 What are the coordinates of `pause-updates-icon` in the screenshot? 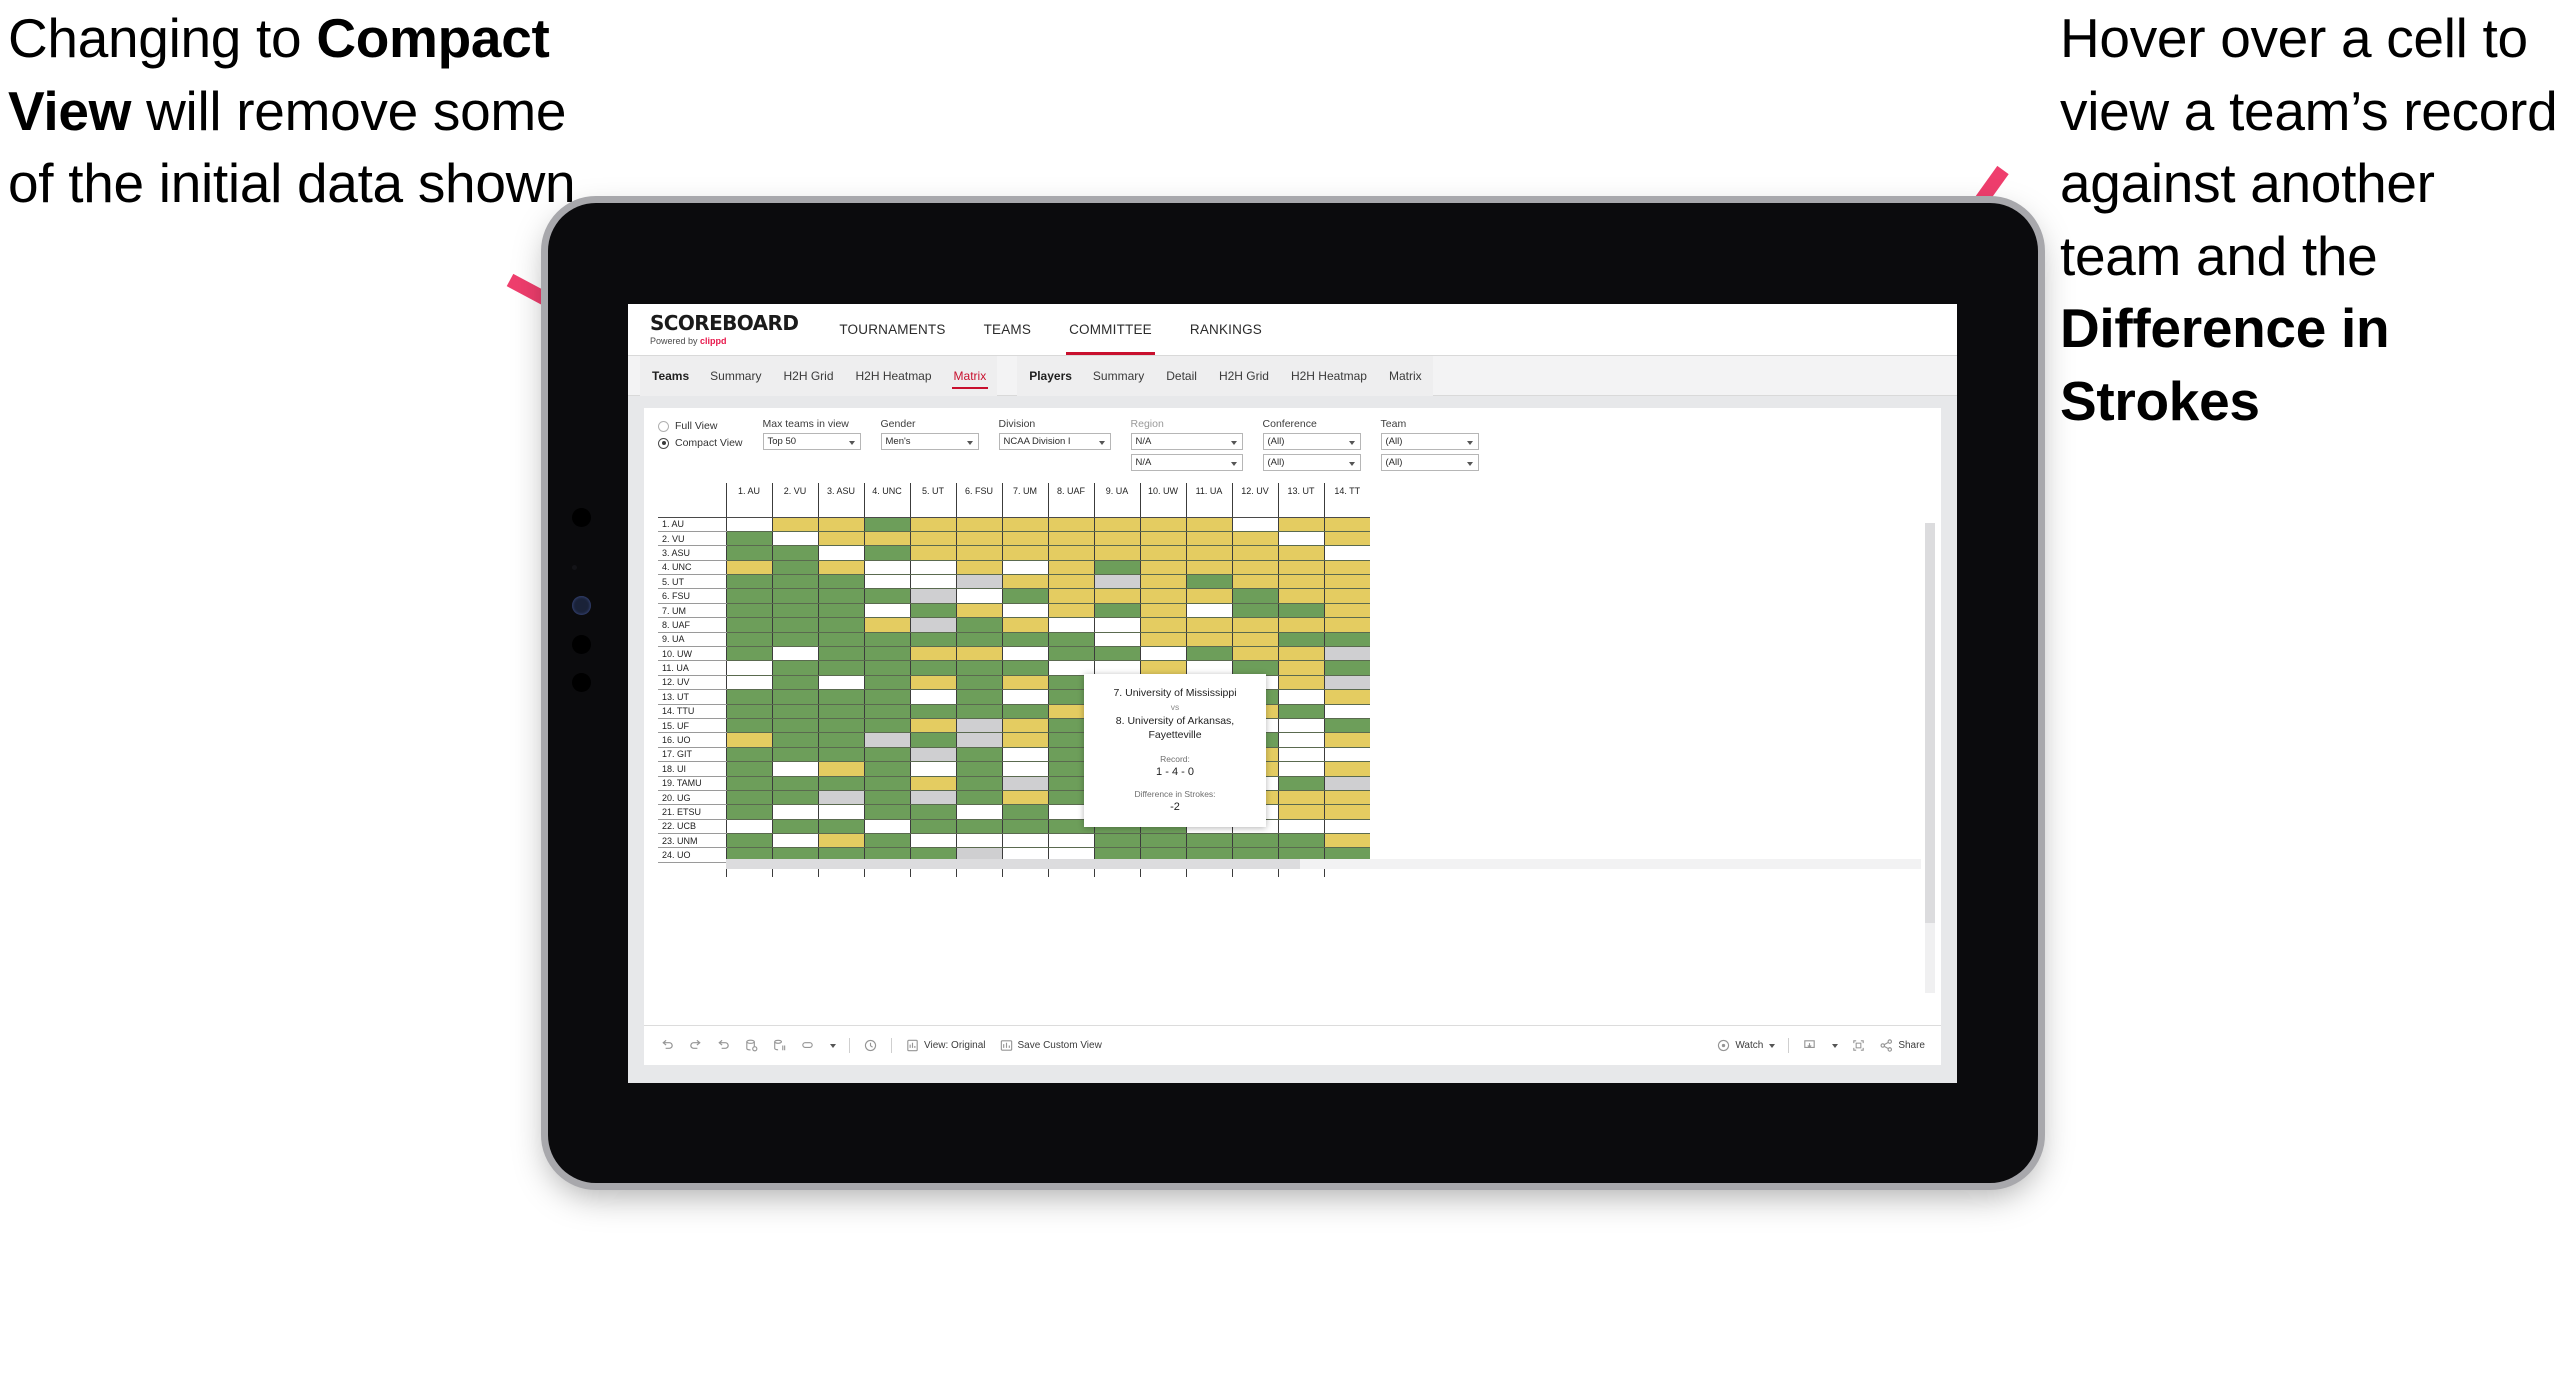 It's located at (779, 1045).